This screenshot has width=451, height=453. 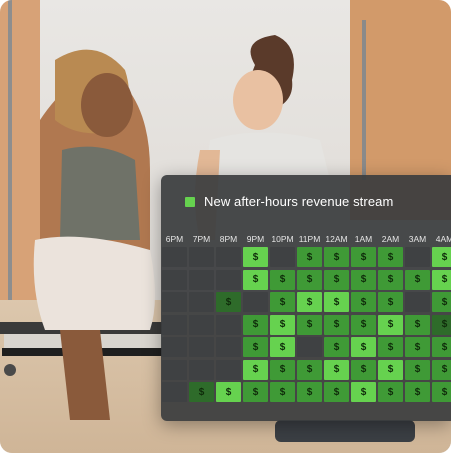 I want to click on hour-label: 2AM, so click(x=390, y=239).